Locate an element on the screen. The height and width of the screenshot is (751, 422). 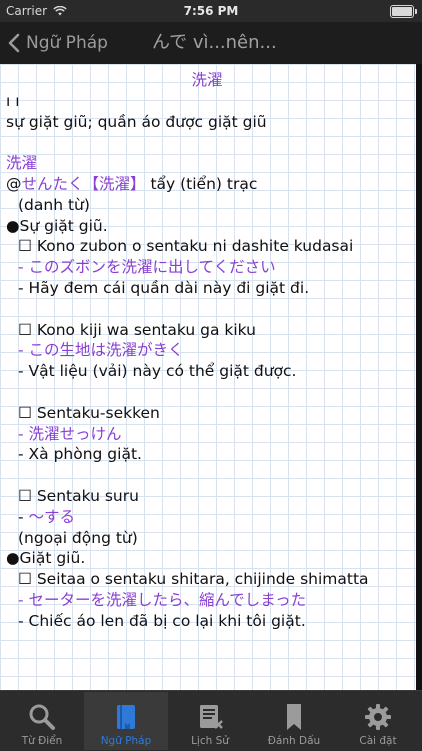
entry-line: - Vật liệu (vải) này có thể giặt được. is located at coordinates (157, 371).